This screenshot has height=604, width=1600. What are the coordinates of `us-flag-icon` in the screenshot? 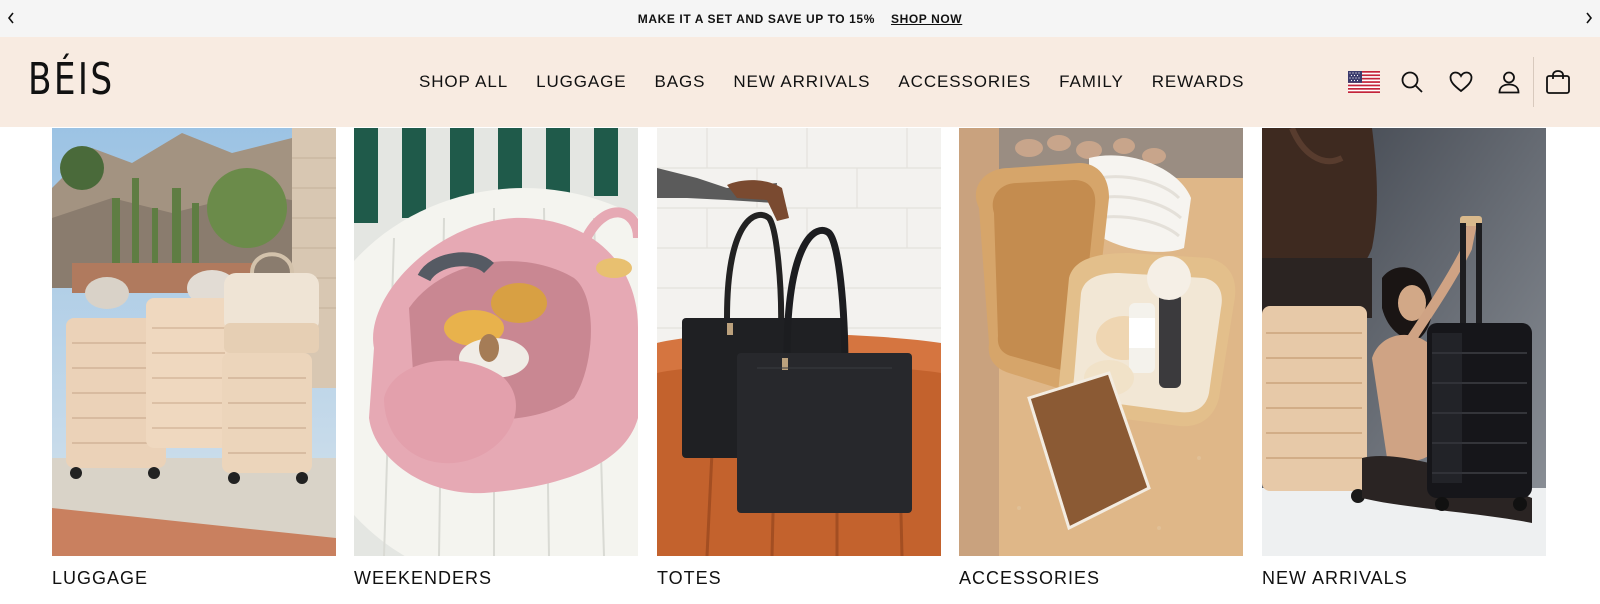 It's located at (1364, 82).